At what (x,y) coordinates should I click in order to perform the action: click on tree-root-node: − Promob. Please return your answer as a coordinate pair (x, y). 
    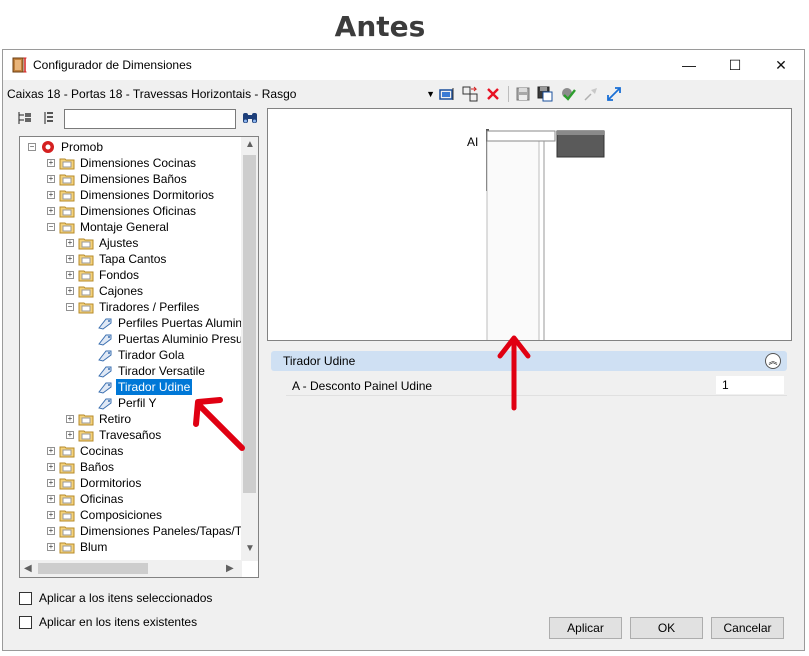
    Looking at the image, I should click on (131, 147).